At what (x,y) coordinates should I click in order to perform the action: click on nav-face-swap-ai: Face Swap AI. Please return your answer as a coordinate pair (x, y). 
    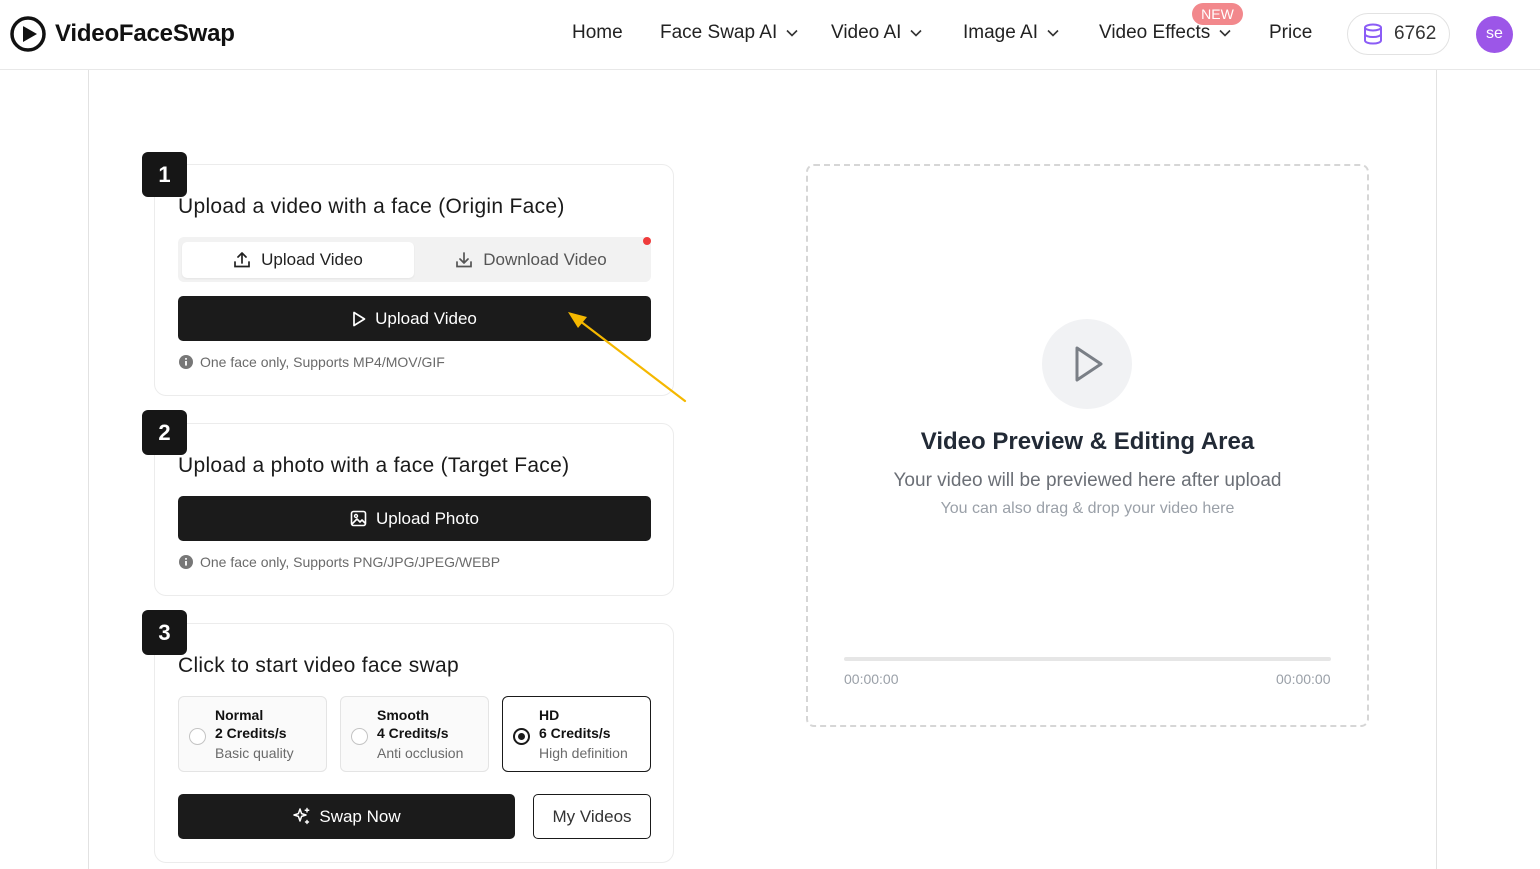
    Looking at the image, I should click on (729, 33).